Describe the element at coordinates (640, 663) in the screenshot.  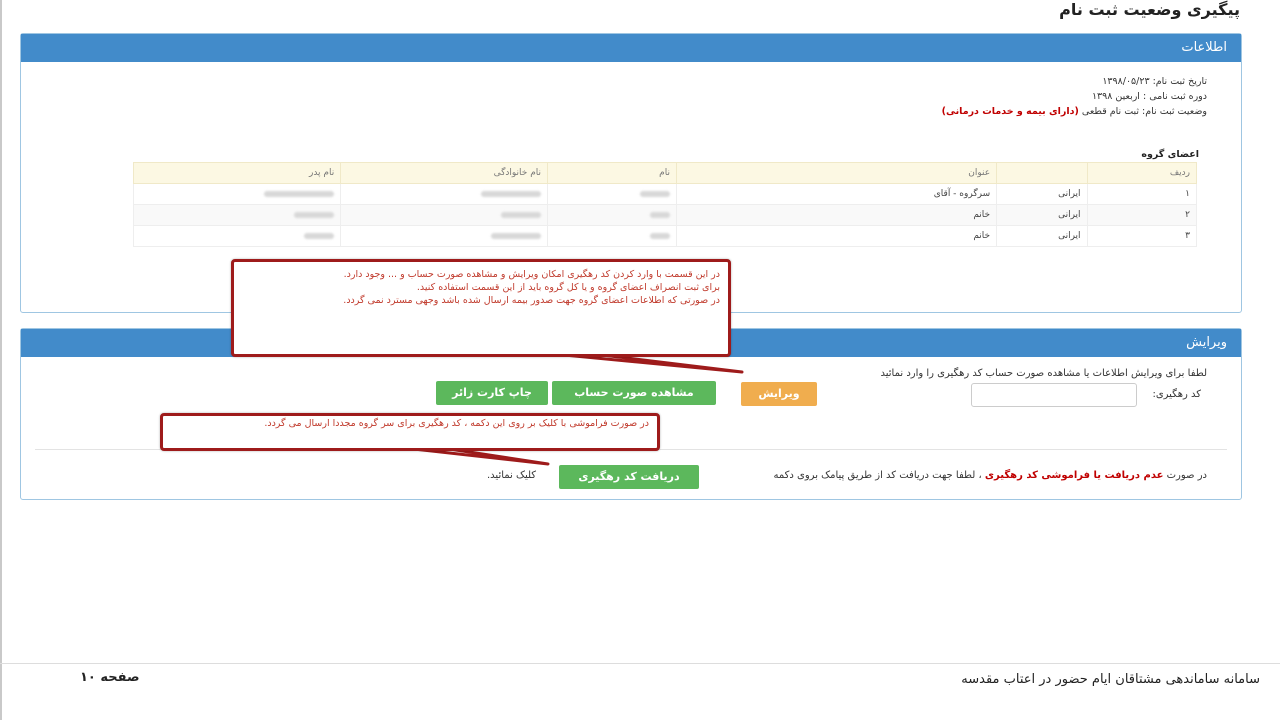
I see `footer-divider` at that location.